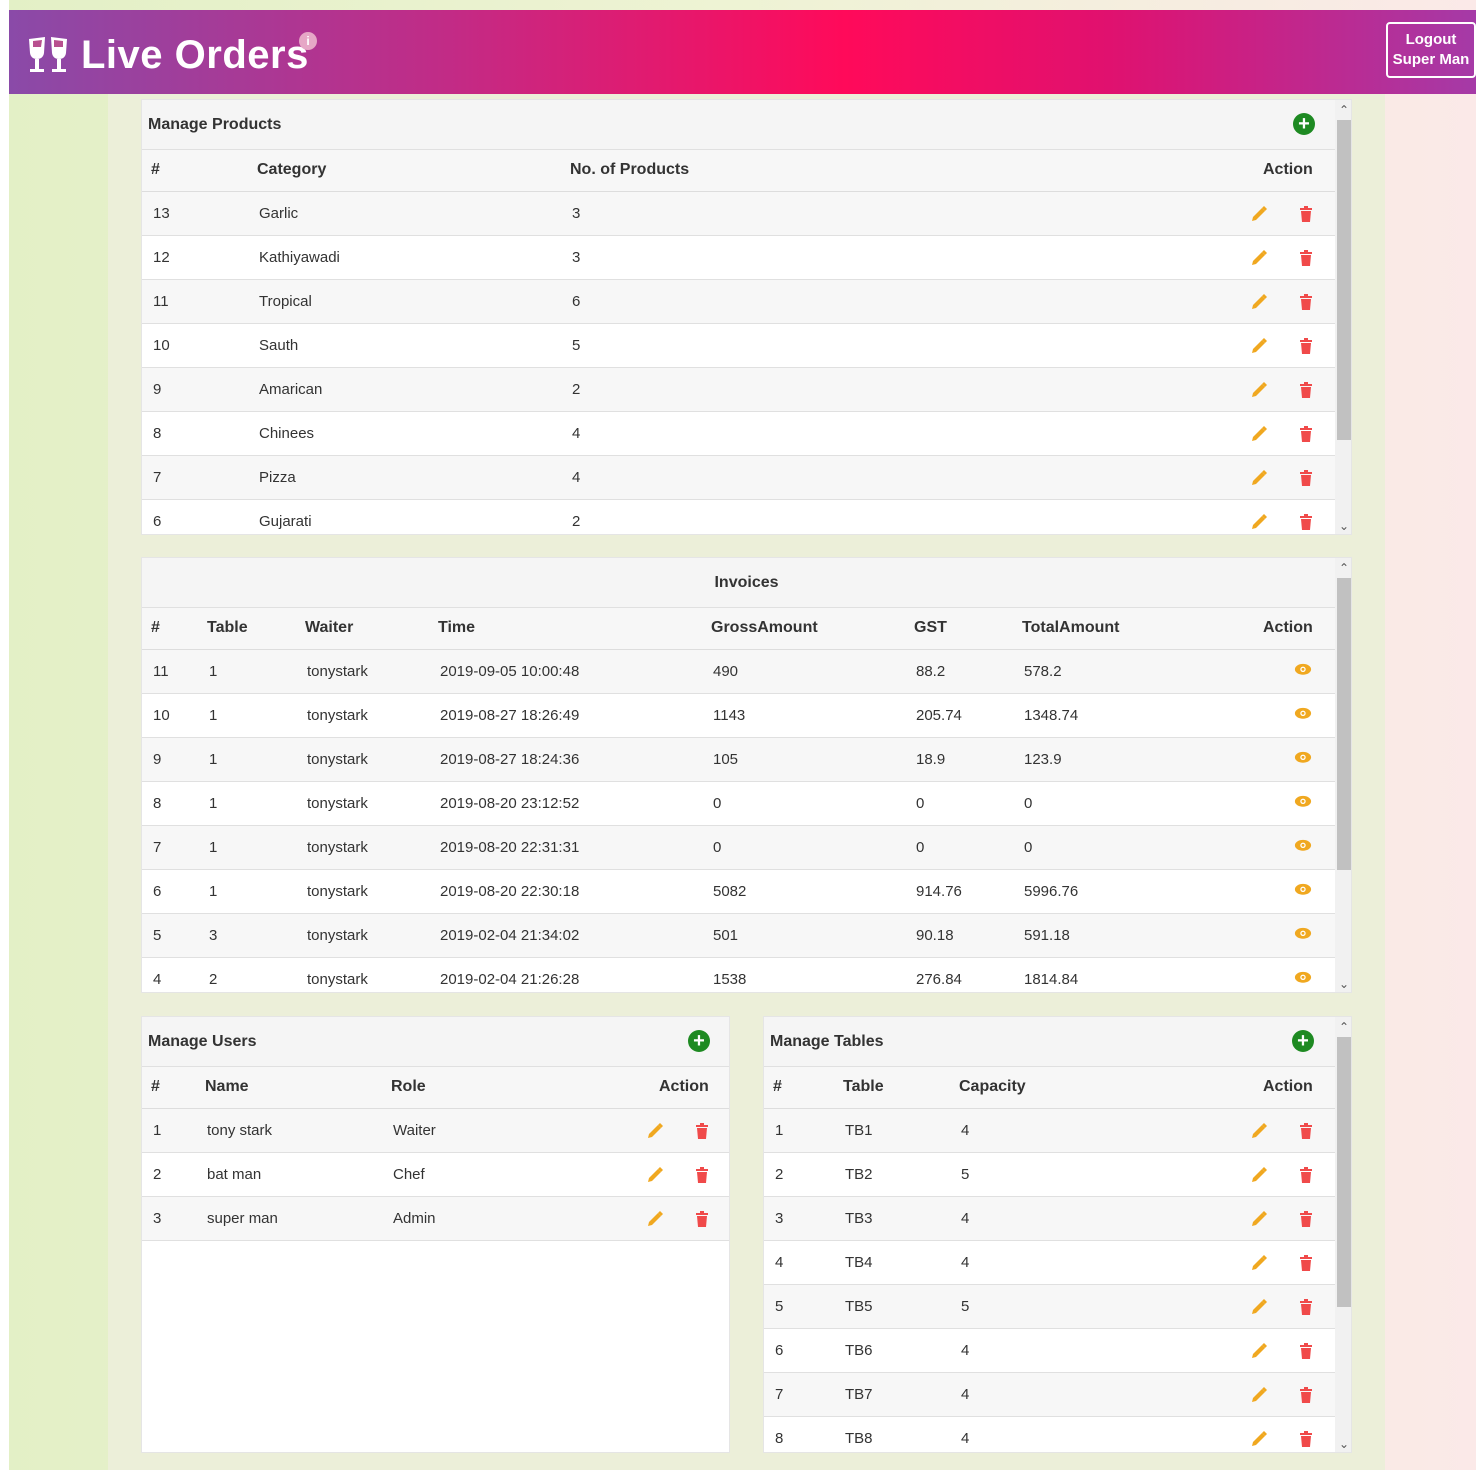  I want to click on table-cell: TB4, so click(859, 1262).